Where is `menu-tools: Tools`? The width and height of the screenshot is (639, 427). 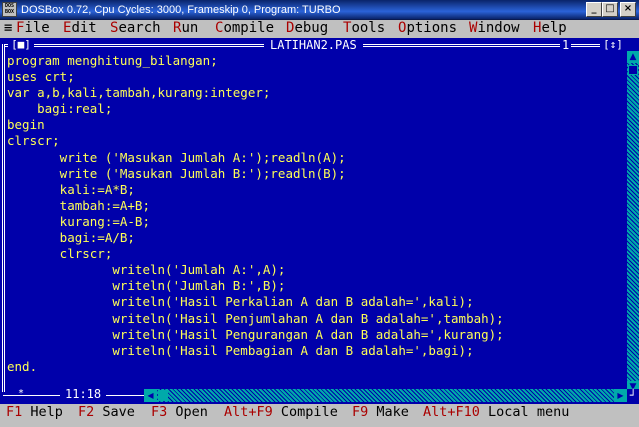 menu-tools: Tools is located at coordinates (364, 29).